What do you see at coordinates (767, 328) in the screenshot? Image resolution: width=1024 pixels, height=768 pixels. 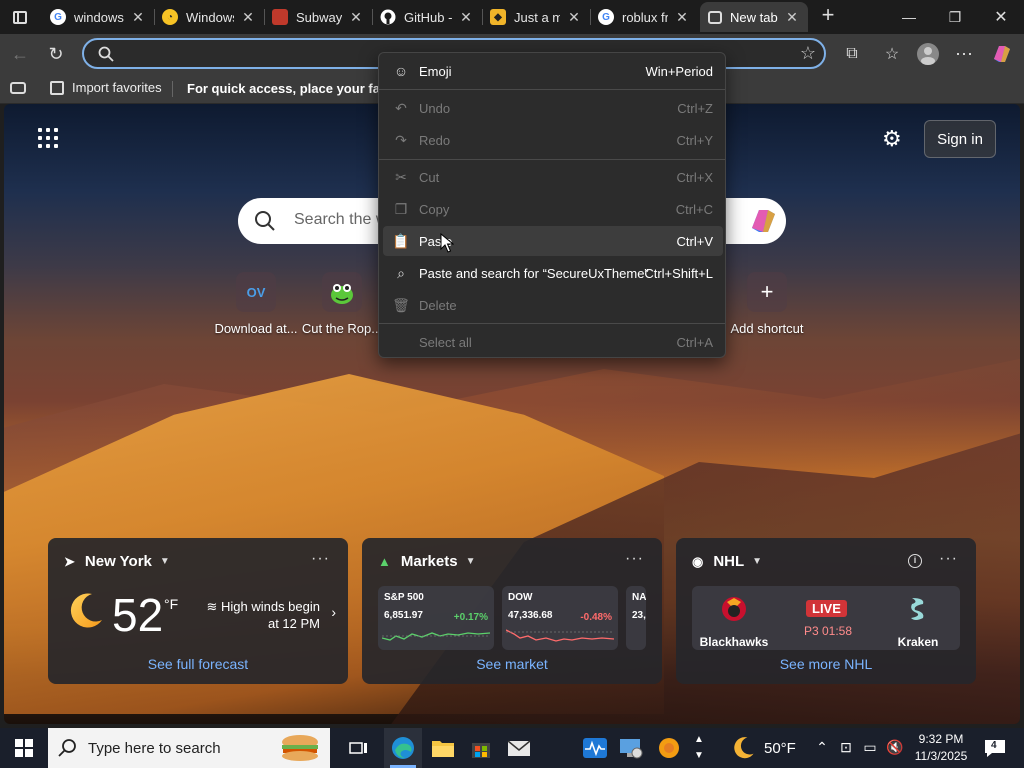 I see `shortcut-label: Add shortcut` at bounding box center [767, 328].